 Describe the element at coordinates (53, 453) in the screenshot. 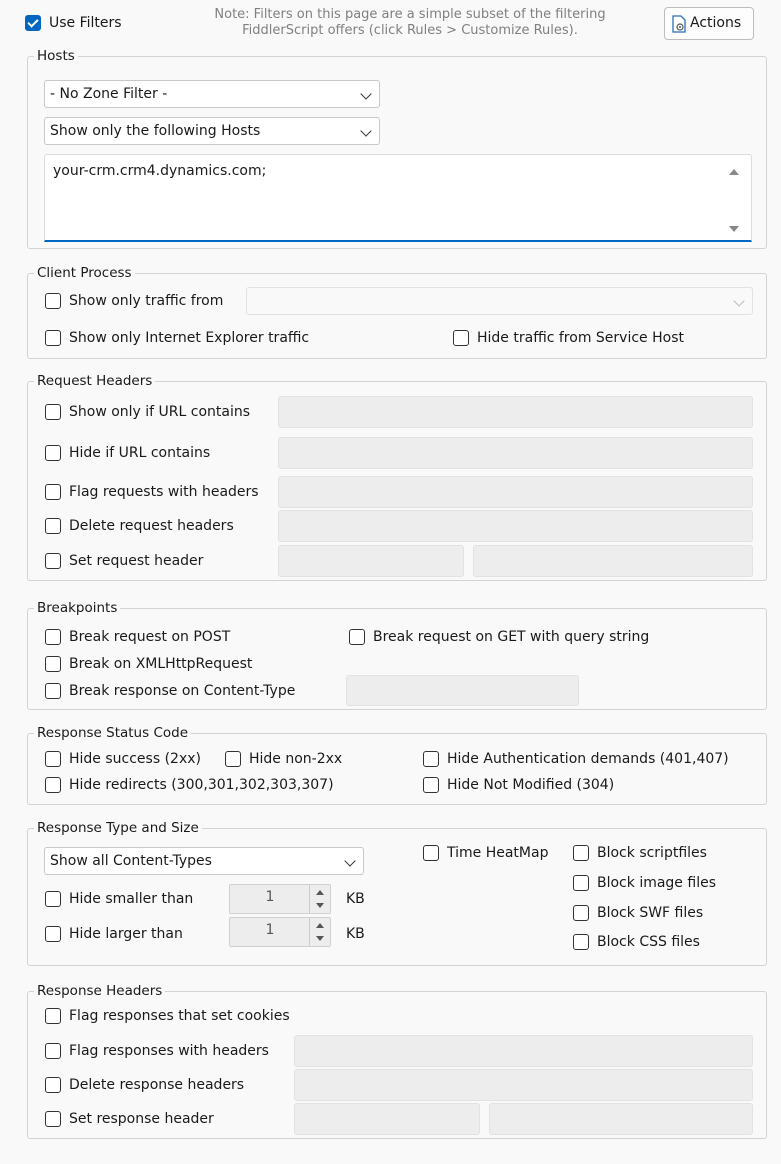

I see `hide-if-url-contains-checkbox` at that location.